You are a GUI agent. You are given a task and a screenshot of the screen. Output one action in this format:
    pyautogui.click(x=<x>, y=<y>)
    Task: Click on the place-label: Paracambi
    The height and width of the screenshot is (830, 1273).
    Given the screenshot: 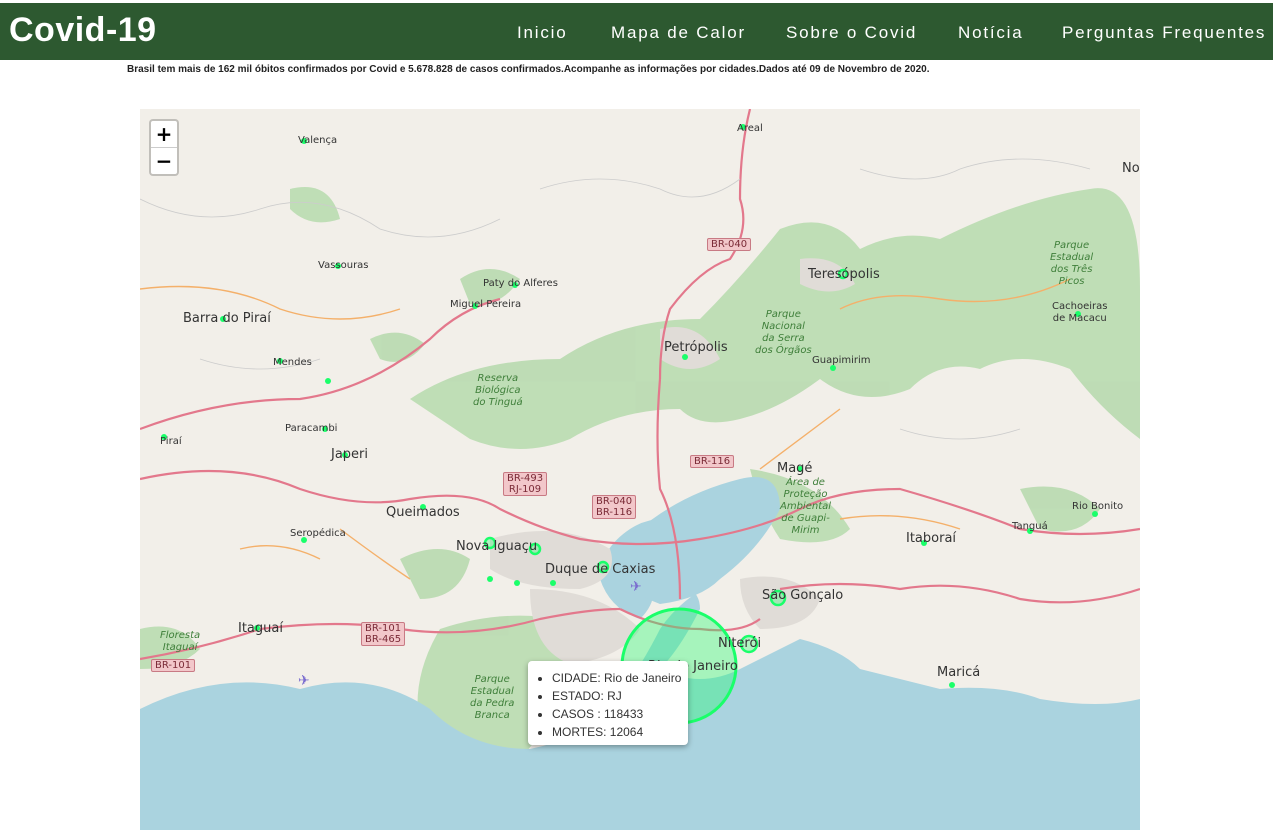 What is the action you would take?
    pyautogui.click(x=311, y=428)
    